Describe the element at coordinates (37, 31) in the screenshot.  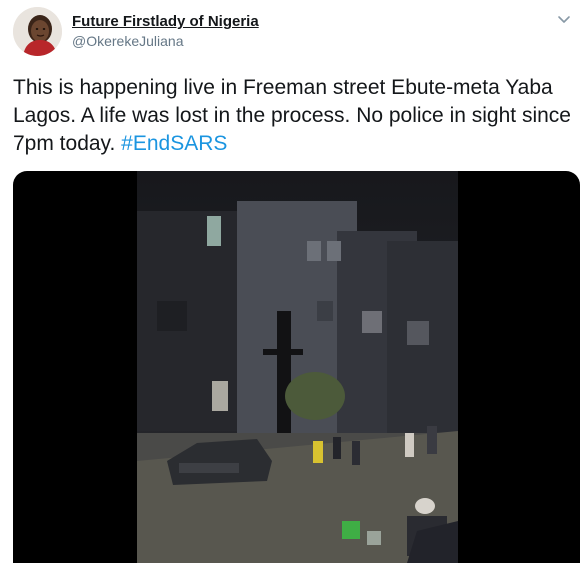
I see `avatar` at that location.